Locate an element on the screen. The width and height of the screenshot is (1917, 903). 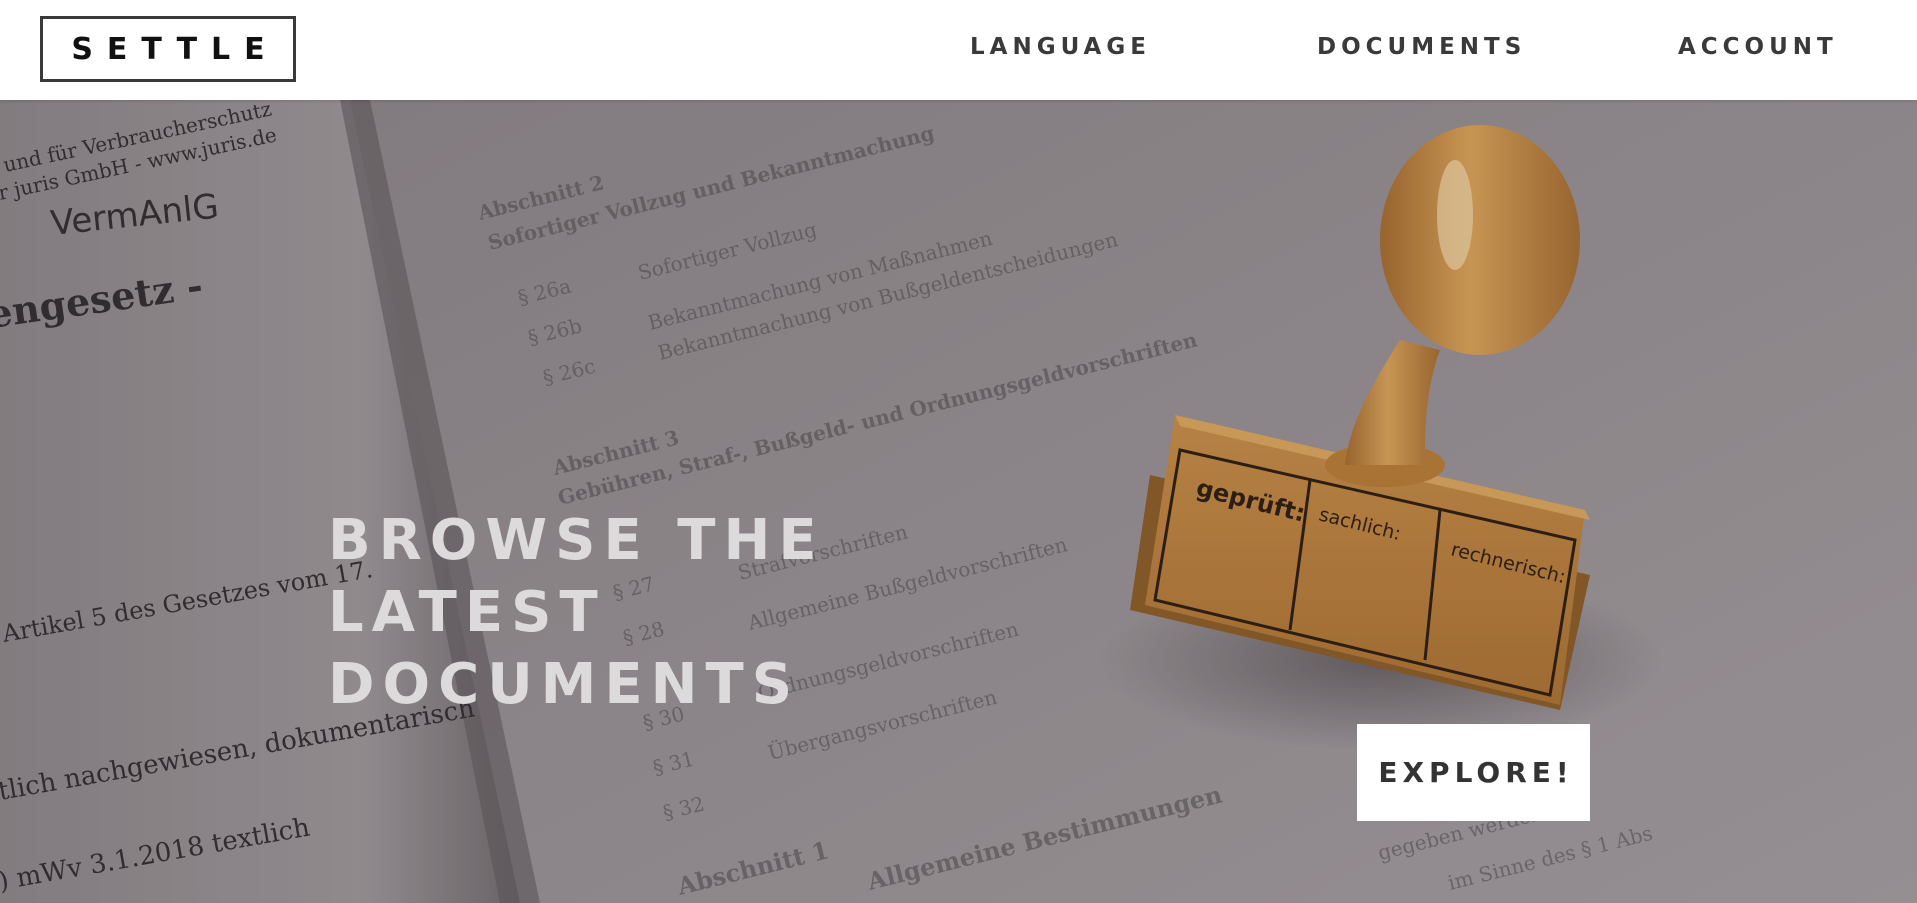
nav-link-language: LANGUAGE is located at coordinates (1060, 47).